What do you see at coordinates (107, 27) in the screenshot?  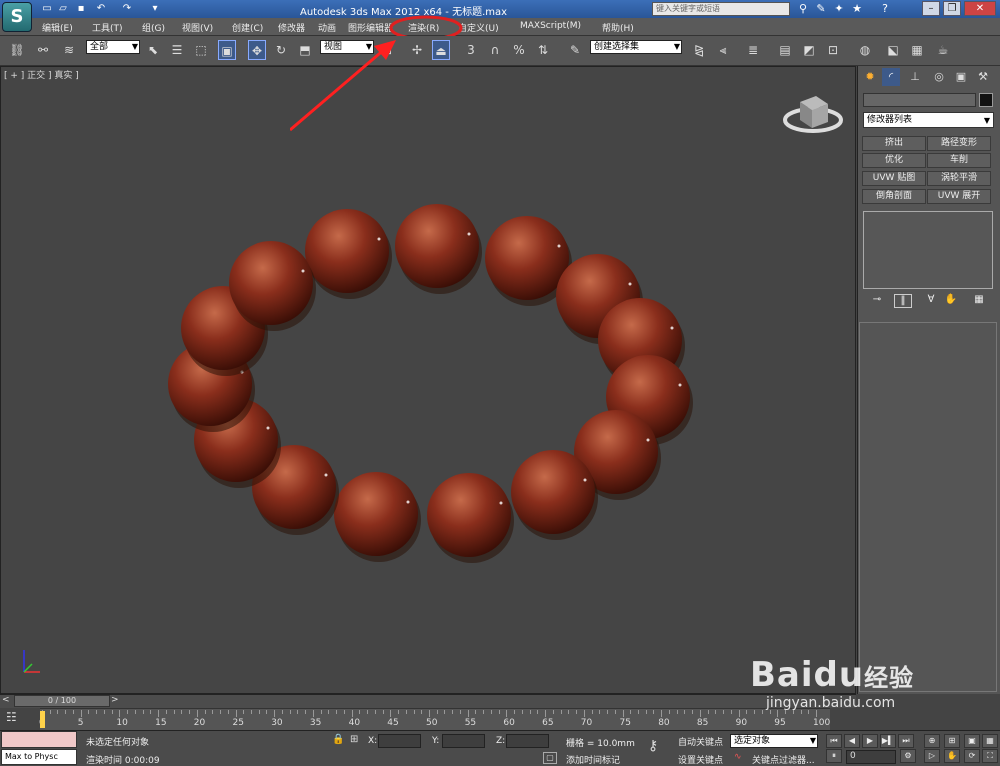 I see `menu-tools: 工具(T)` at bounding box center [107, 27].